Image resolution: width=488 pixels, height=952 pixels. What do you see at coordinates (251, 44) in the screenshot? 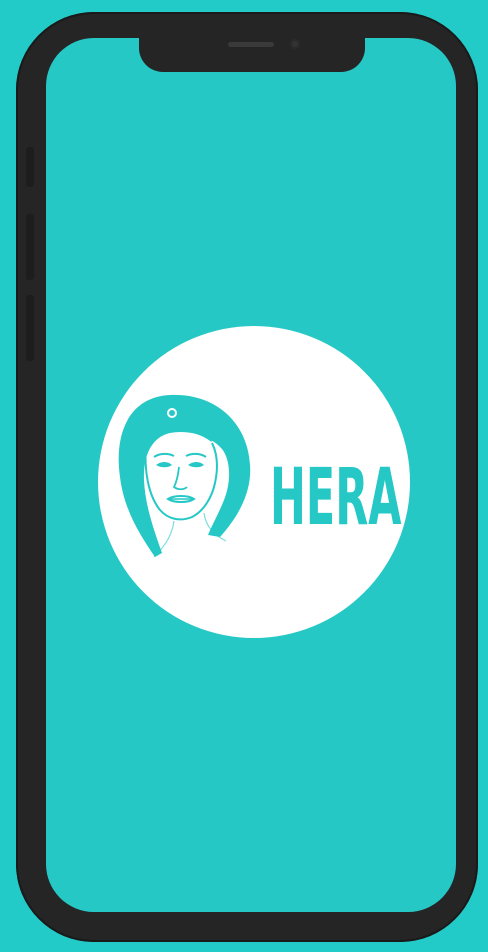
I see `speaker-grille` at bounding box center [251, 44].